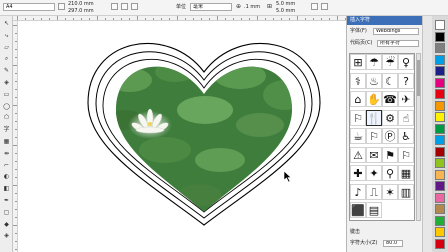 Image resolution: width=448 pixels, height=252 pixels. What do you see at coordinates (358, 173) in the screenshot?
I see `character-cell: ✚` at bounding box center [358, 173].